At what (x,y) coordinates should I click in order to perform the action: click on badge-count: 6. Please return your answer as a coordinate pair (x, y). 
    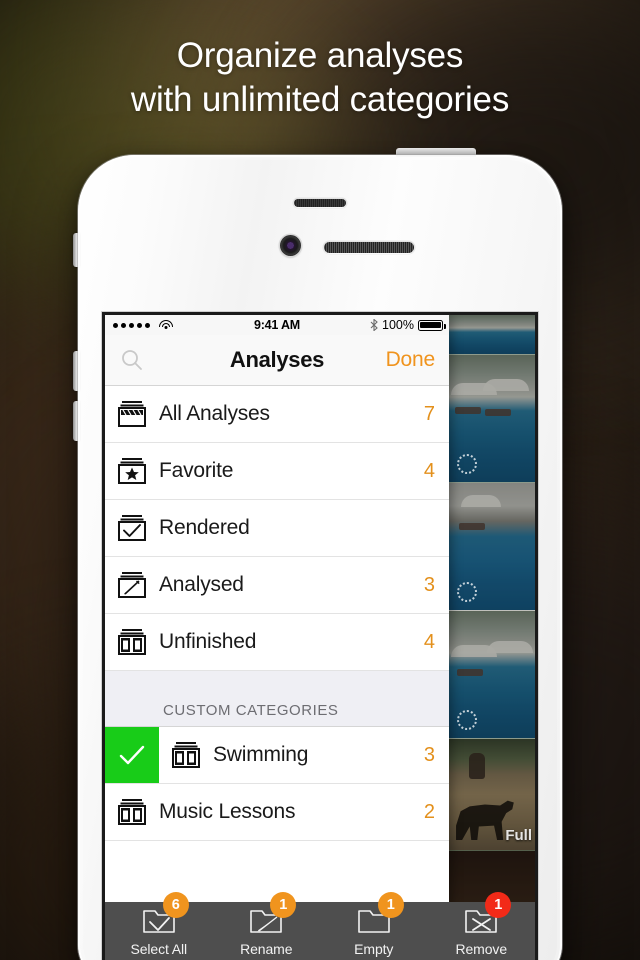
    Looking at the image, I should click on (175, 905).